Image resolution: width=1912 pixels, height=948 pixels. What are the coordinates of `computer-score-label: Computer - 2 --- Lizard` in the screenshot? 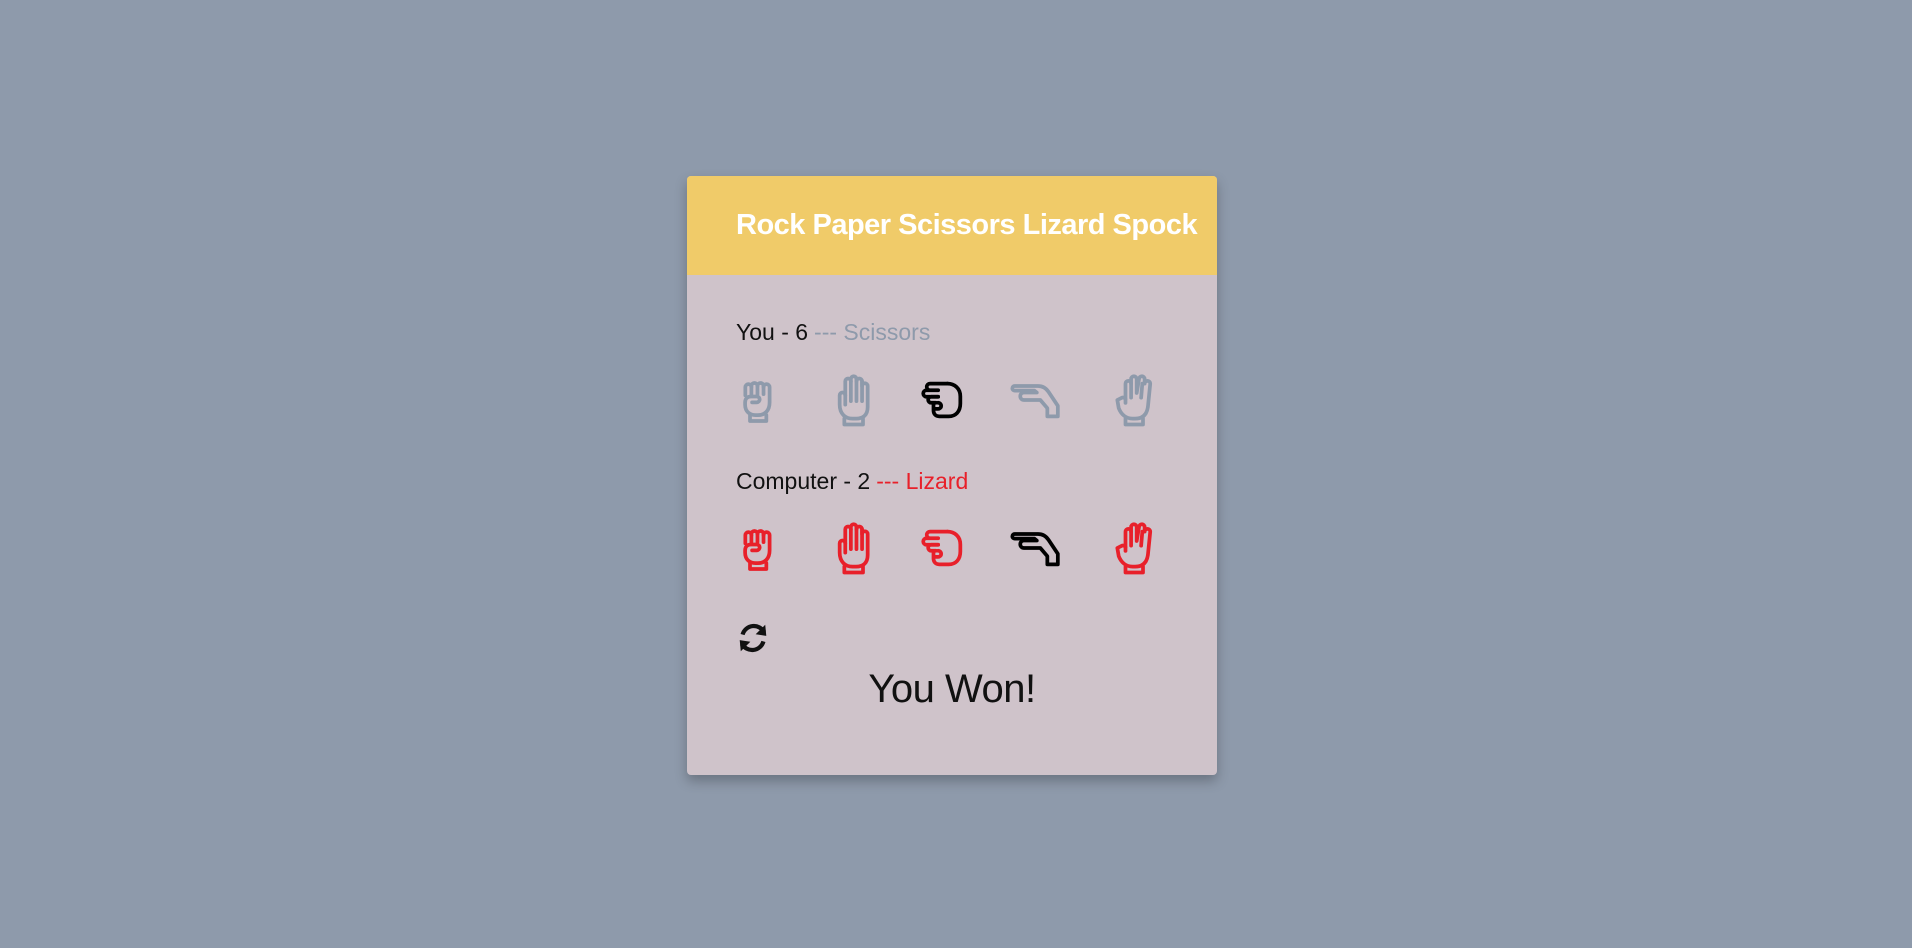 It's located at (852, 481).